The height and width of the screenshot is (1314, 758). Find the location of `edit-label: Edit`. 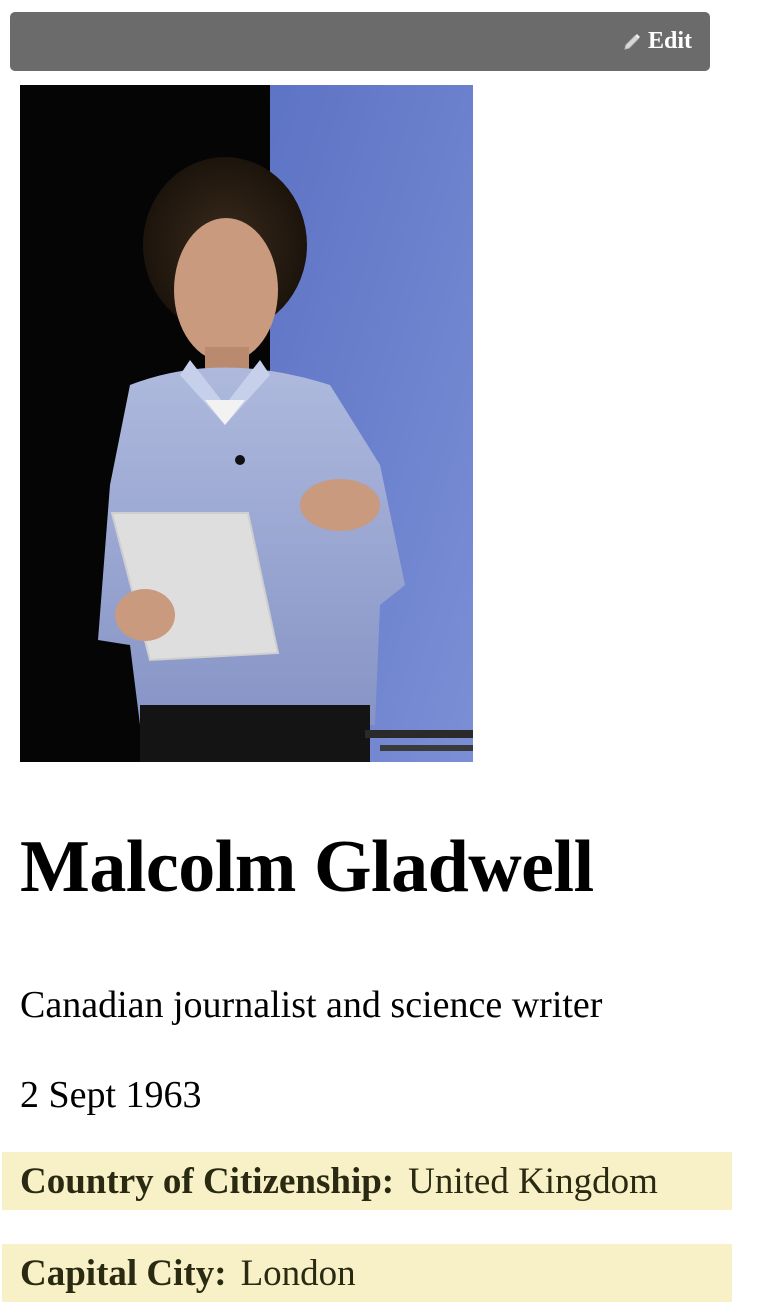

edit-label: Edit is located at coordinates (669, 41).